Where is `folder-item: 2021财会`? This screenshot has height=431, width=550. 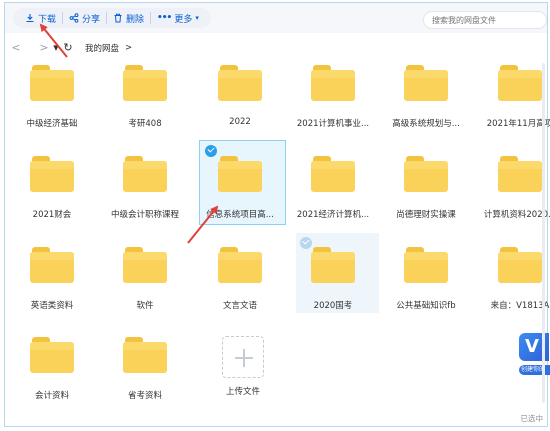
folder-item: 2021财会 is located at coordinates (52, 188).